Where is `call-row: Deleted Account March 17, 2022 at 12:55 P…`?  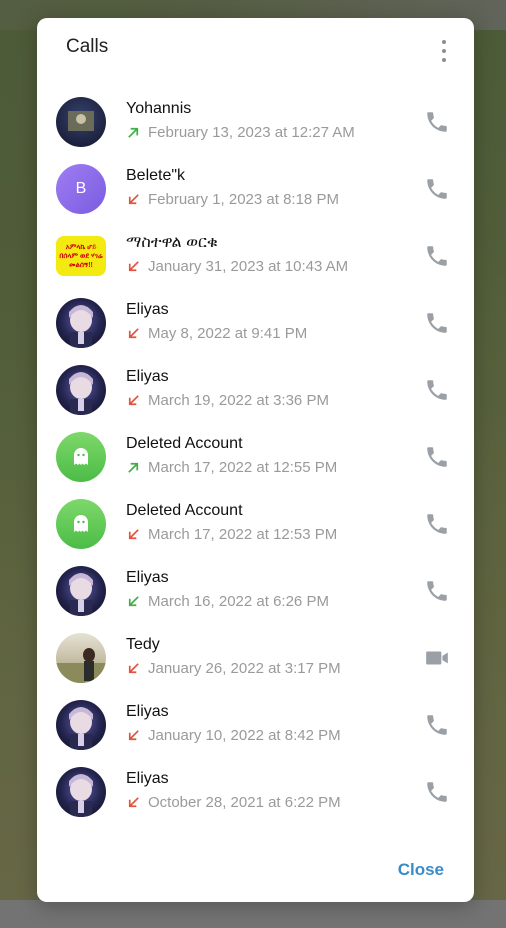 call-row: Deleted Account March 17, 2022 at 12:55 P… is located at coordinates (255, 462).